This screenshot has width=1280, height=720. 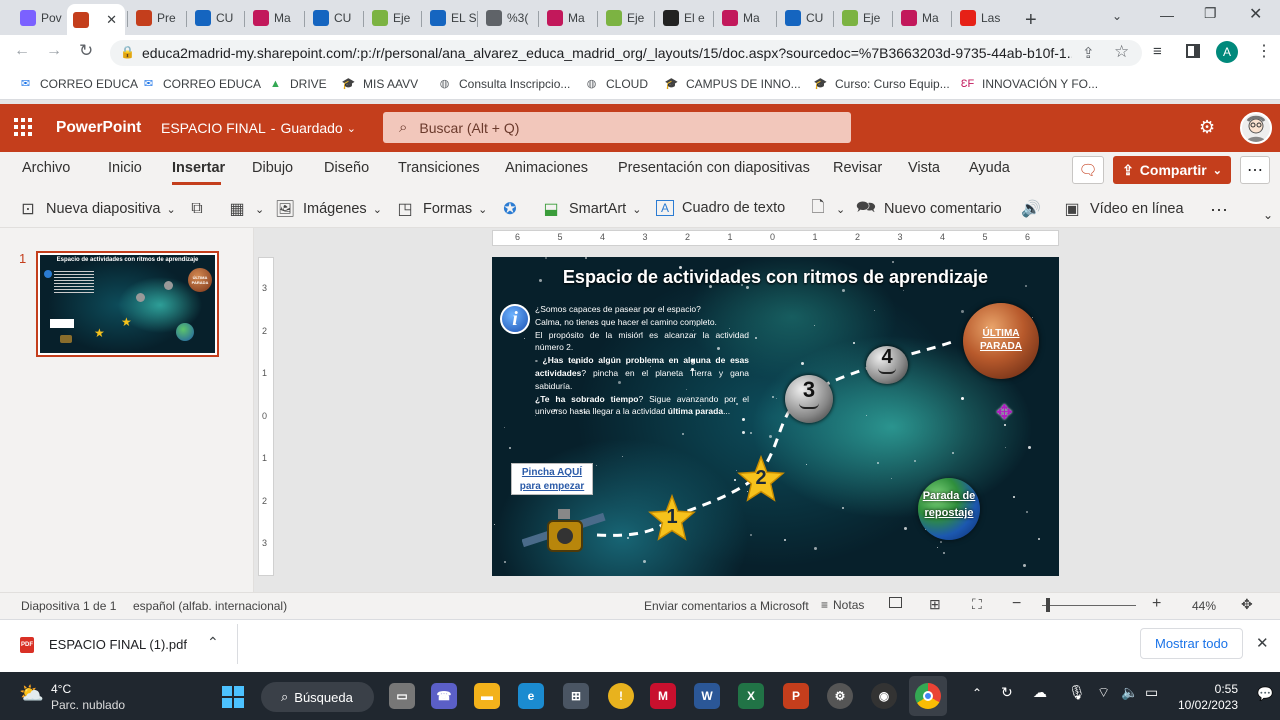 I want to click on slide-sorter-icon: ⊞, so click(x=935, y=604).